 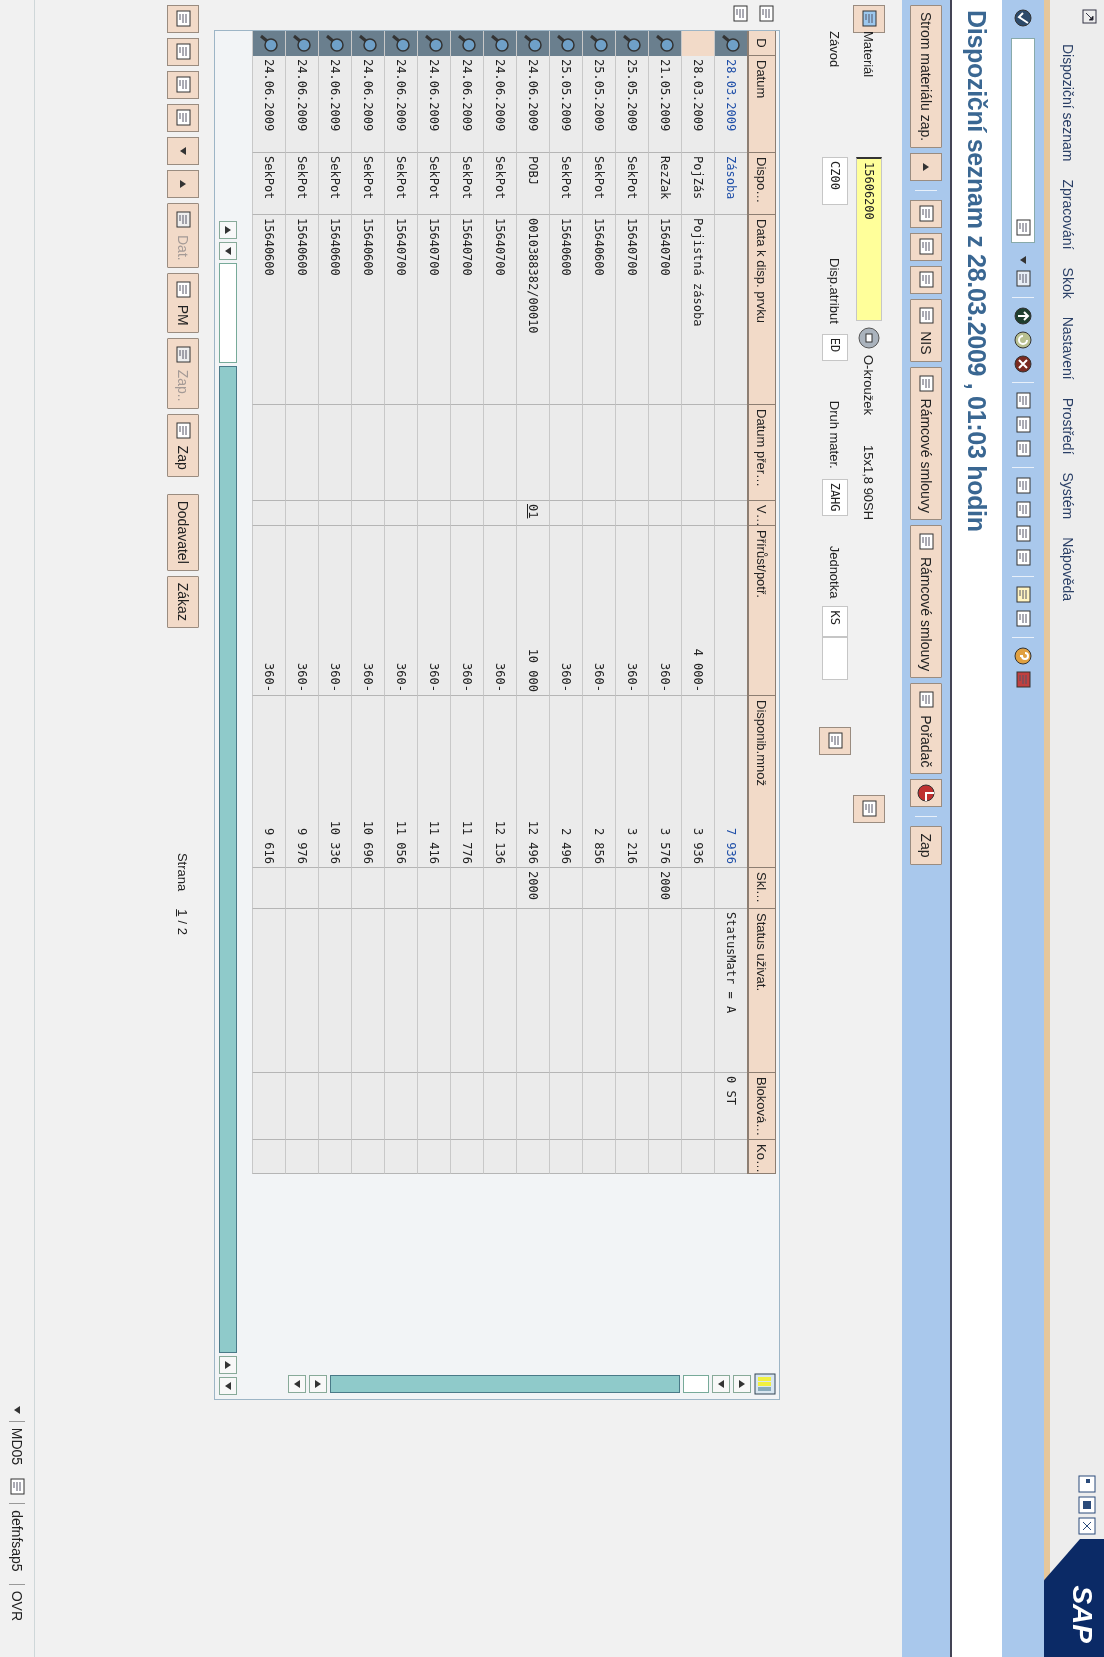 What do you see at coordinates (761, 43) in the screenshot?
I see `column-header: D` at bounding box center [761, 43].